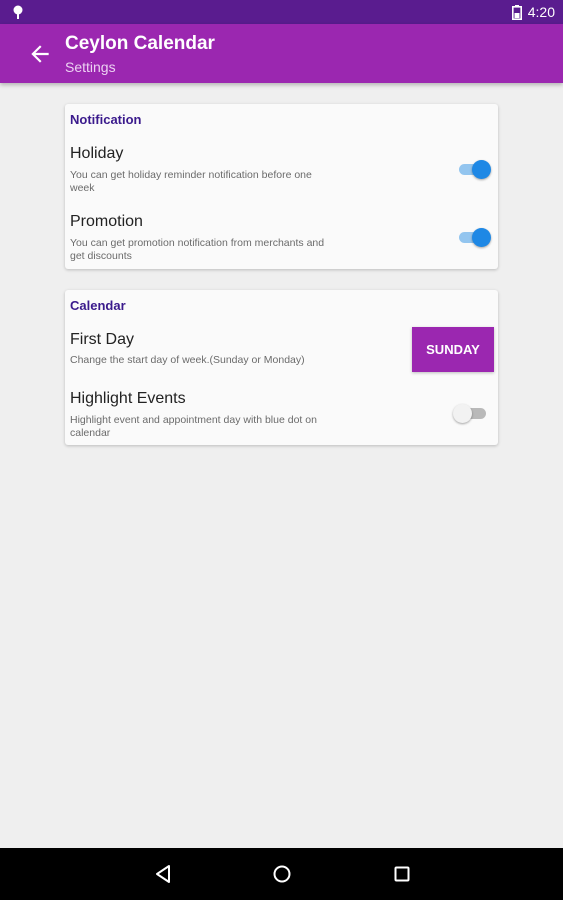 Image resolution: width=563 pixels, height=900 pixels. What do you see at coordinates (140, 43) in the screenshot?
I see `app-title: Ceylon Calendar` at bounding box center [140, 43].